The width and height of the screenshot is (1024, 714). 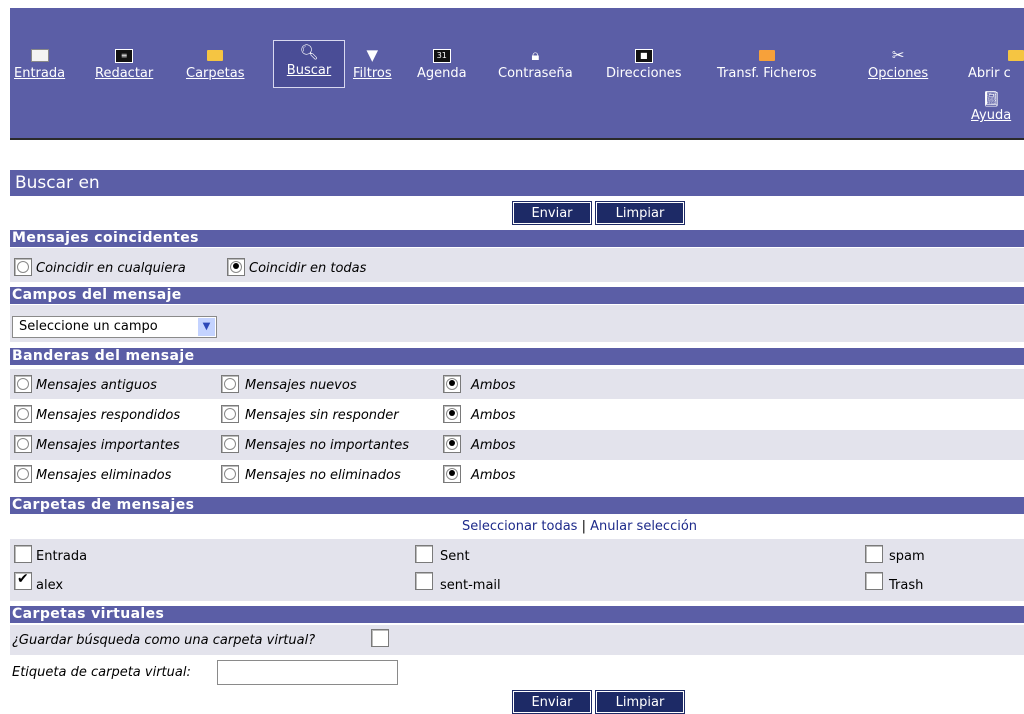 What do you see at coordinates (906, 585) in the screenshot?
I see `folder-label-trash: Trash` at bounding box center [906, 585].